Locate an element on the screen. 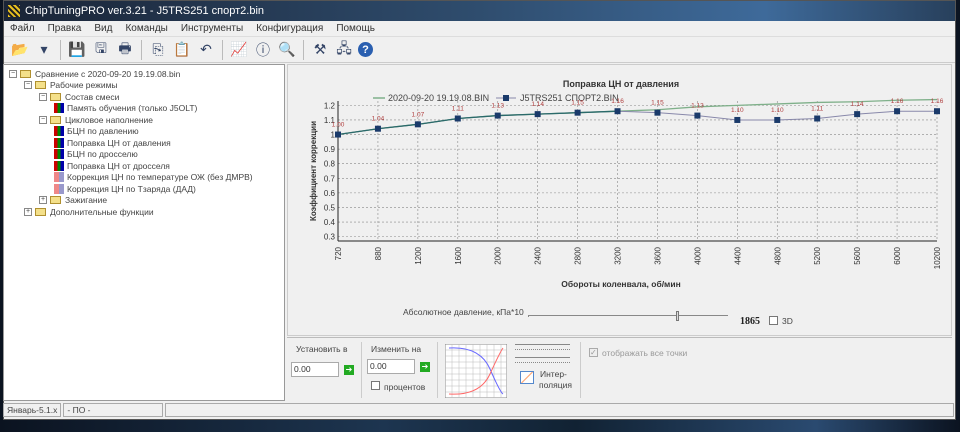 The width and height of the screenshot is (960, 432). menu-2: Вид is located at coordinates (103, 28).